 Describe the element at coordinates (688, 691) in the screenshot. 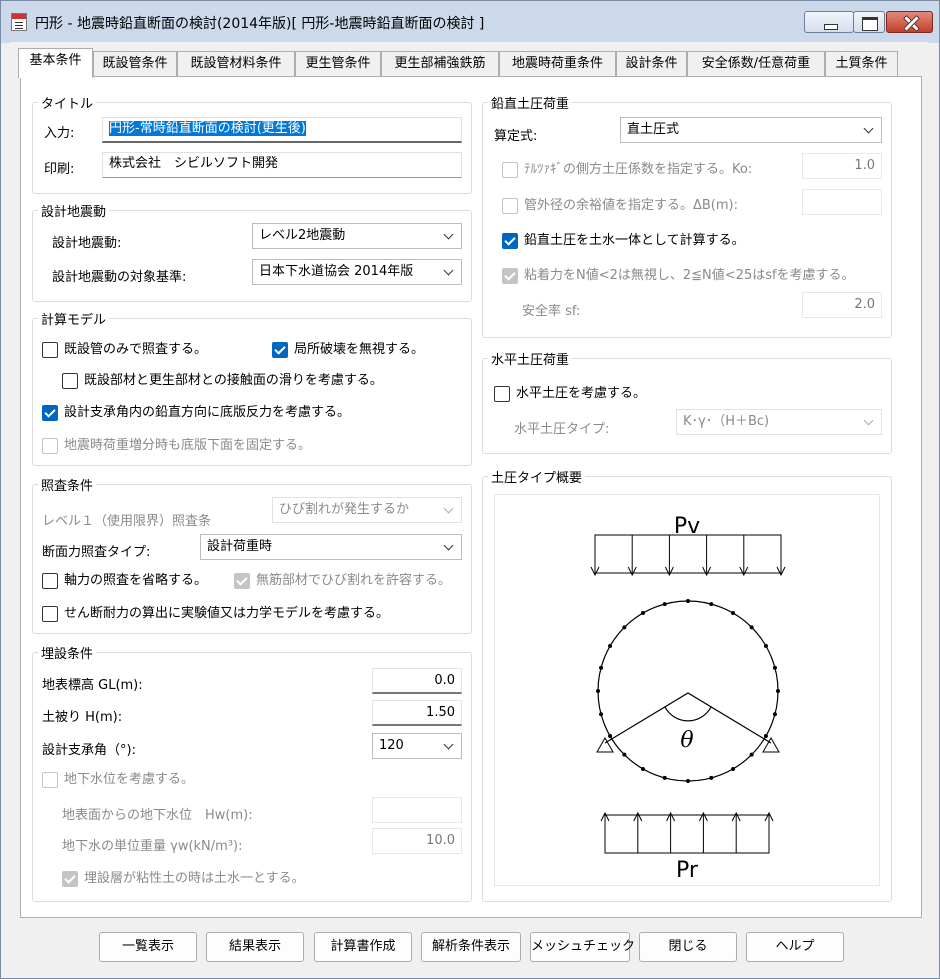

I see `pipe-section` at that location.